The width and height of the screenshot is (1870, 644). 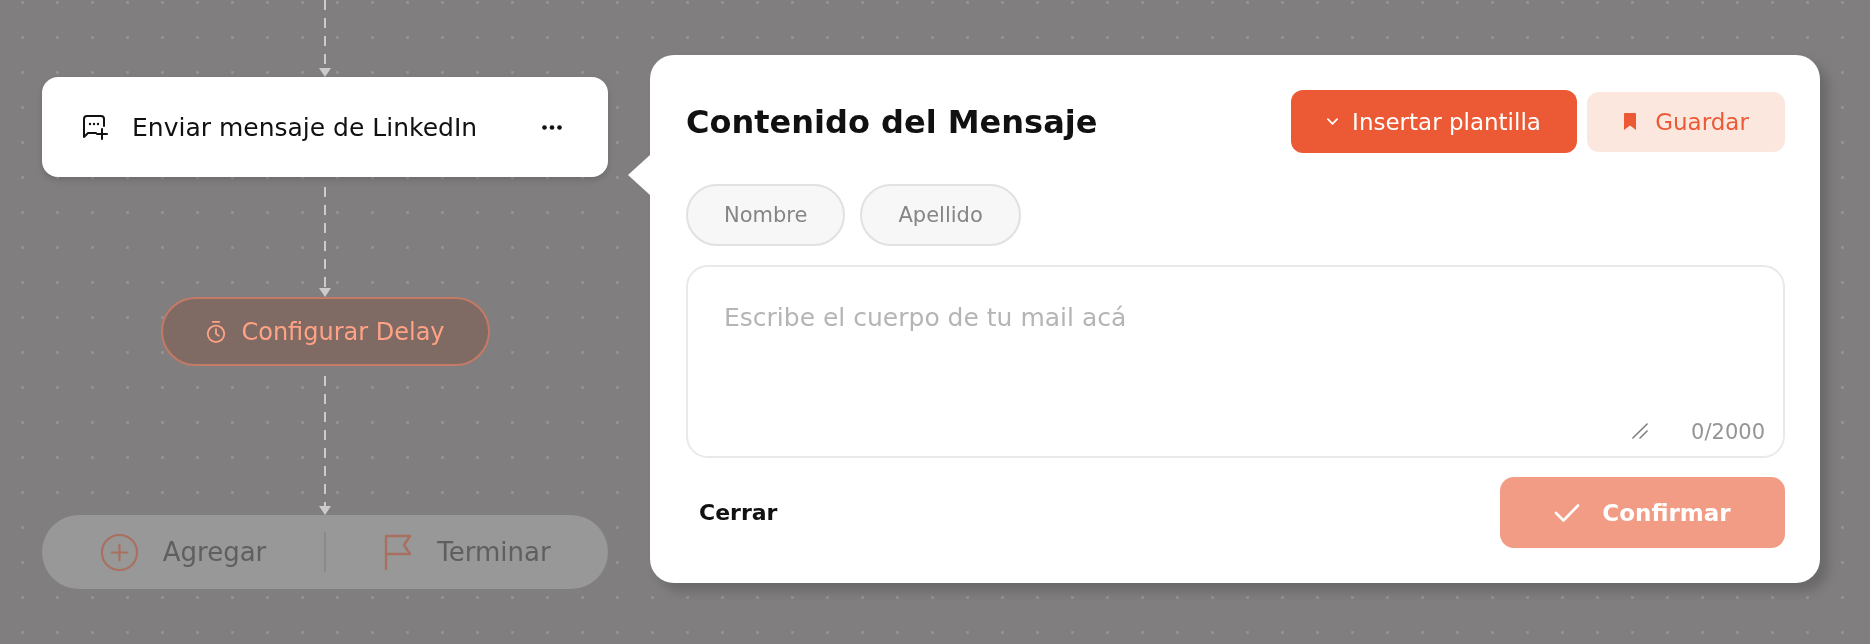 What do you see at coordinates (1686, 121) in the screenshot?
I see `save-button: Guardar` at bounding box center [1686, 121].